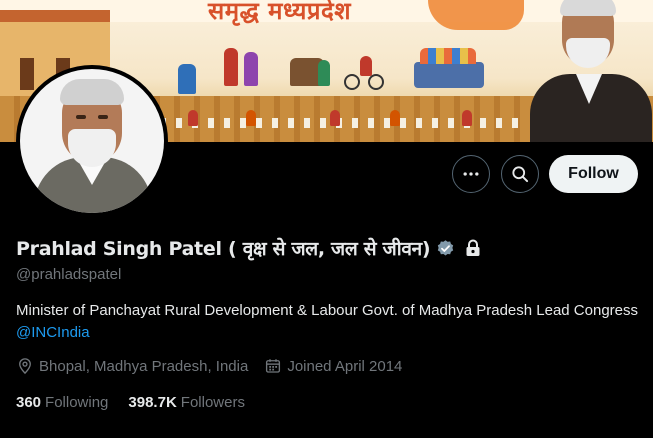  I want to click on more-icon, so click(471, 174).